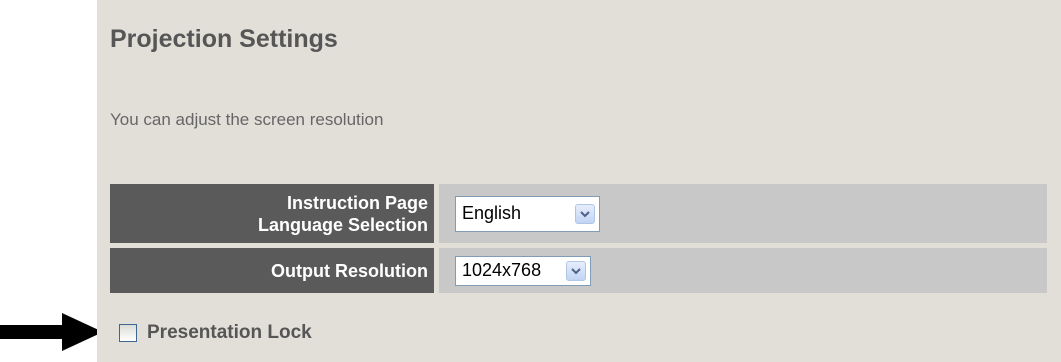  I want to click on language-selection-label: Instruction Page Language Selection, so click(272, 213).